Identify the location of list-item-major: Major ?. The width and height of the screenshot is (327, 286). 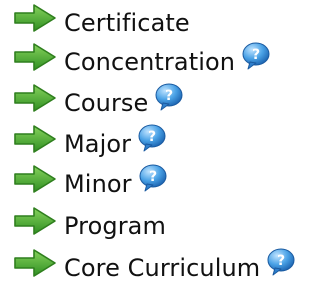
(83, 143).